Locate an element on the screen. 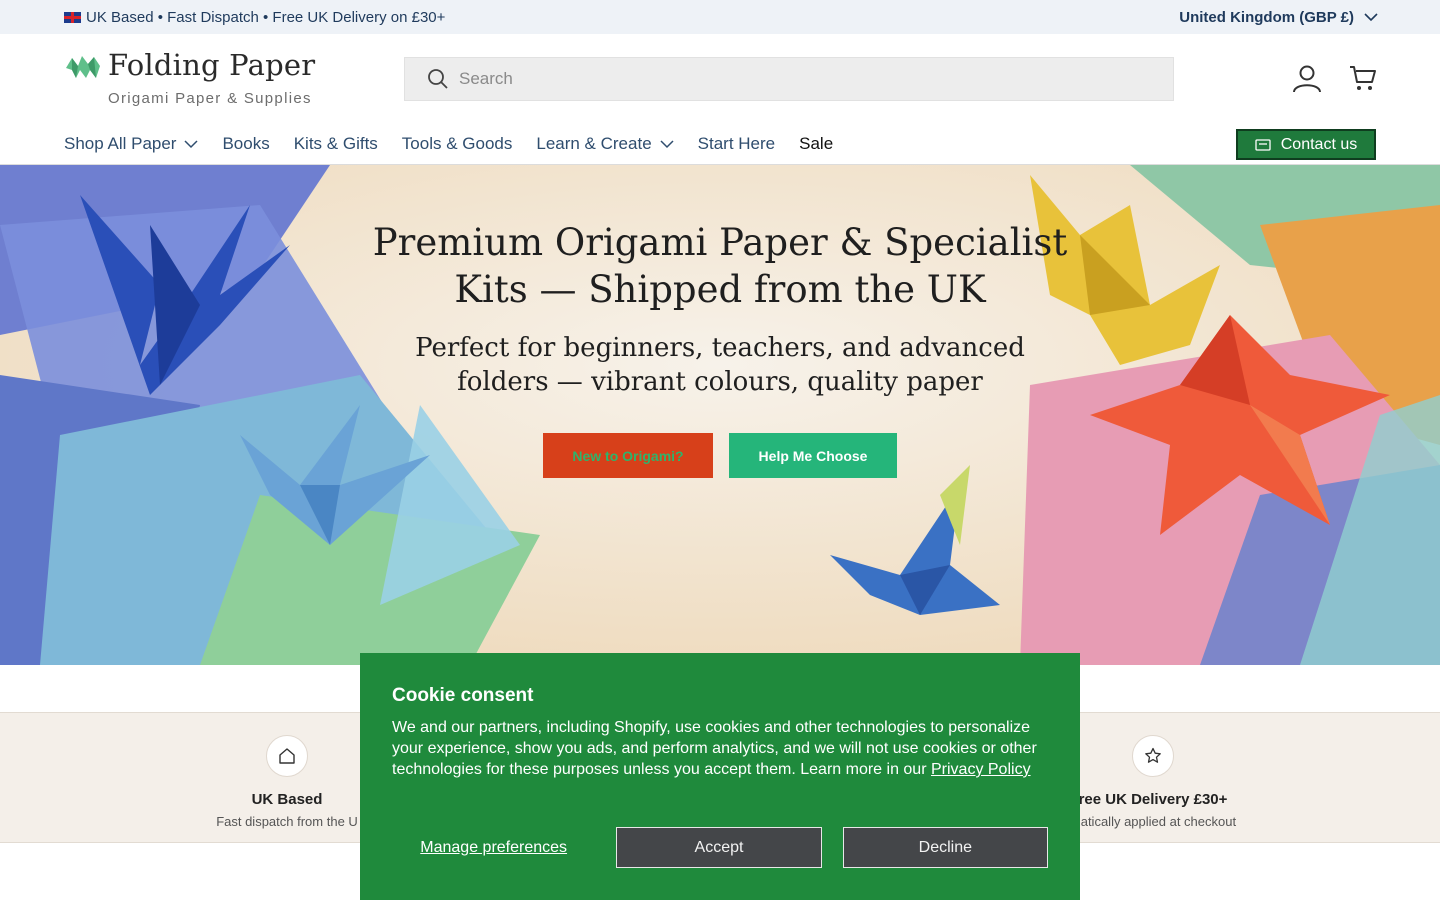 The image size is (1440, 900). nav-item-books: Books is located at coordinates (245, 144).